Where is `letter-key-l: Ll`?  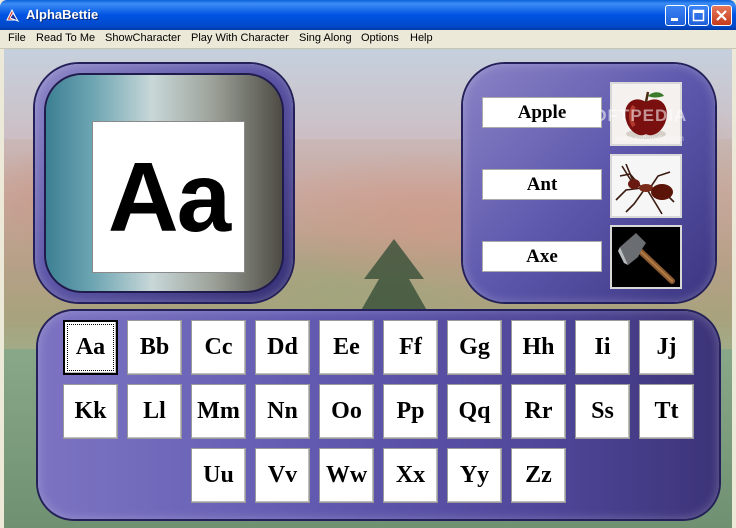
letter-key-l: Ll is located at coordinates (154, 411).